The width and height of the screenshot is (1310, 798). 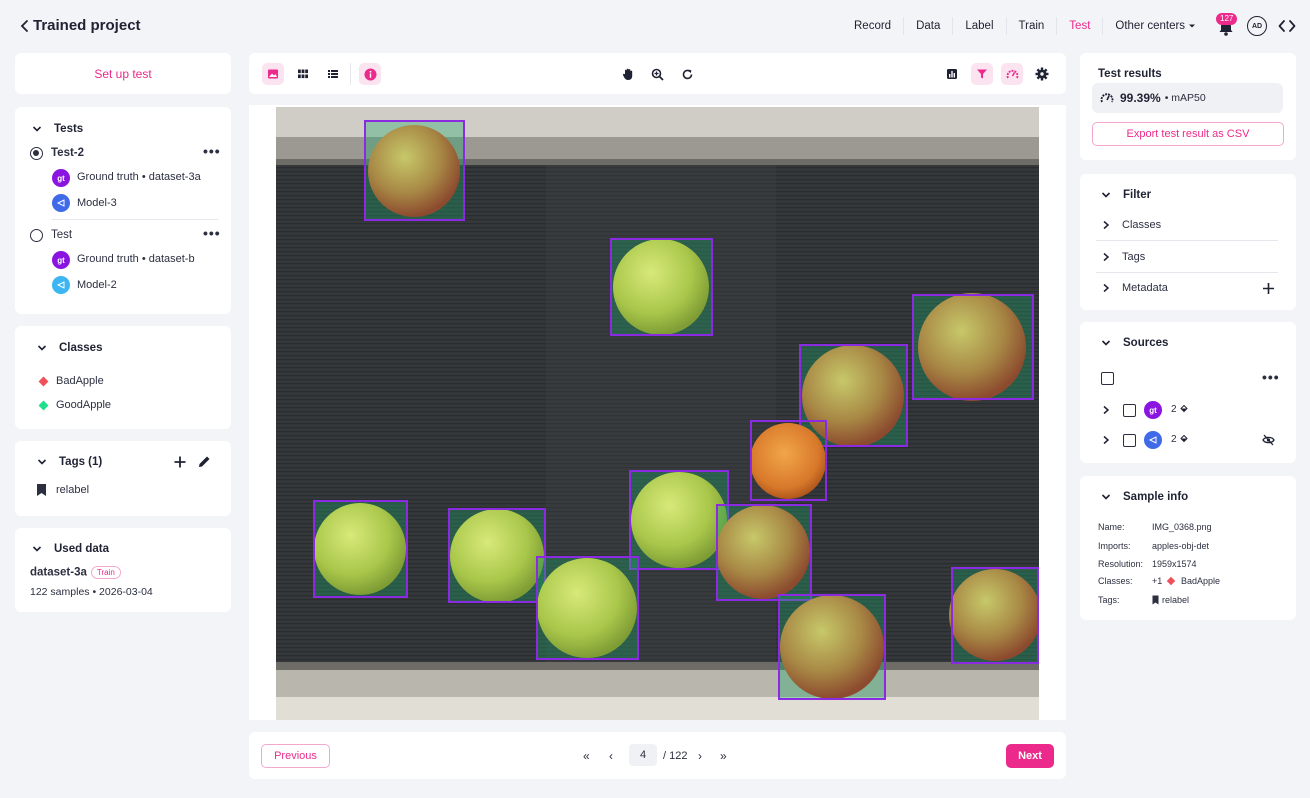 I want to click on sources-header: Sources, so click(x=1134, y=343).